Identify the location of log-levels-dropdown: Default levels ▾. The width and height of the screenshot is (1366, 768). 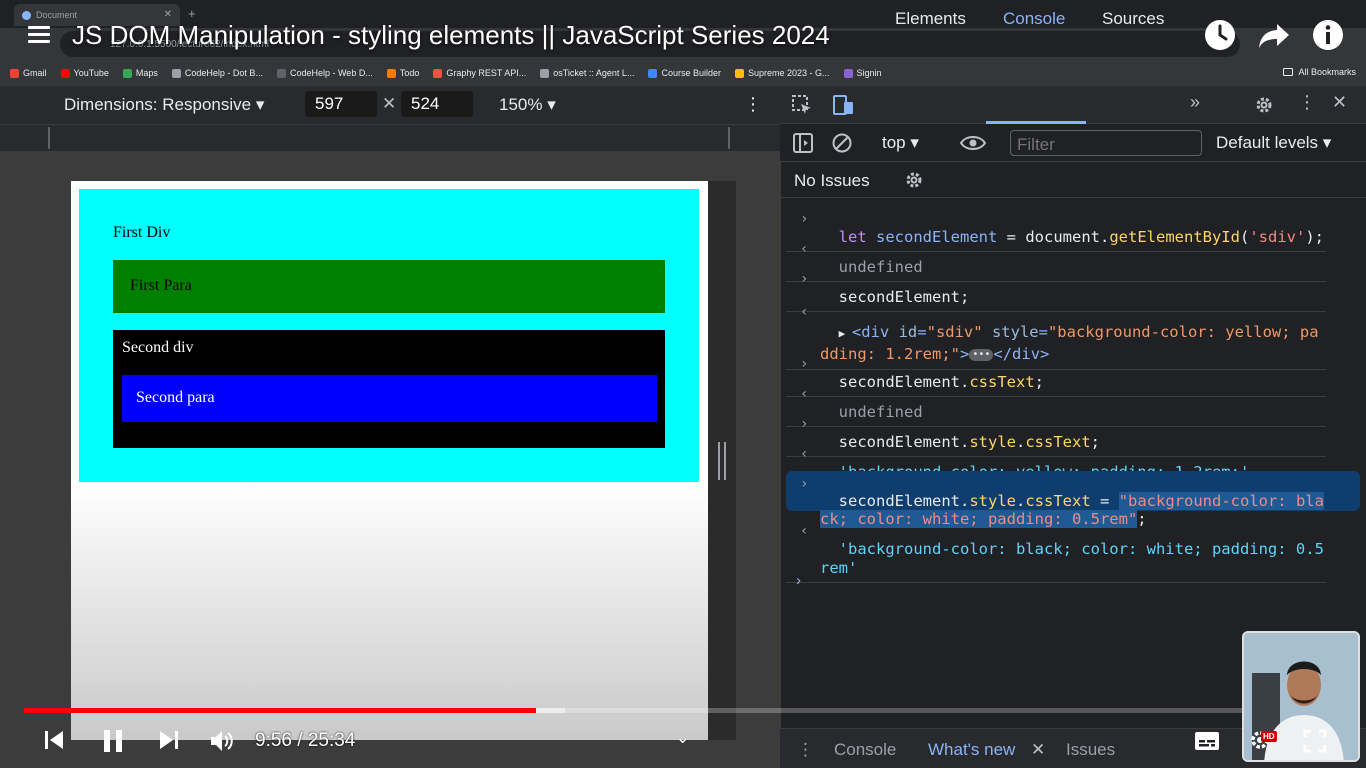
(1273, 143).